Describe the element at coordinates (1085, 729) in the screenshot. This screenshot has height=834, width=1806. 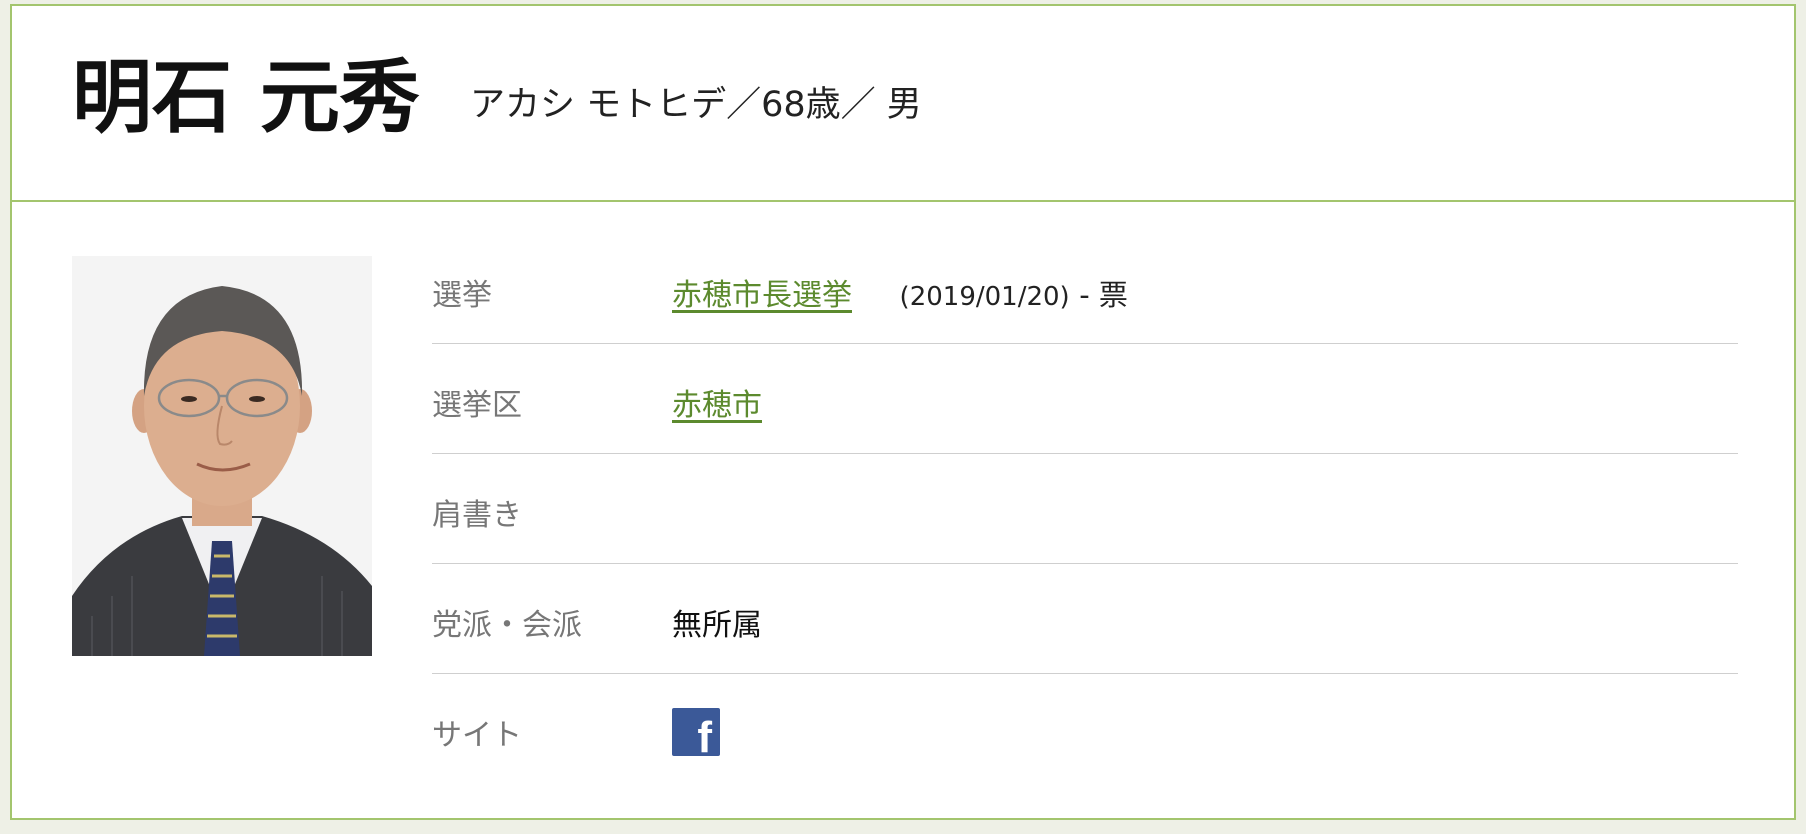
I see `site-row: サイト f` at that location.